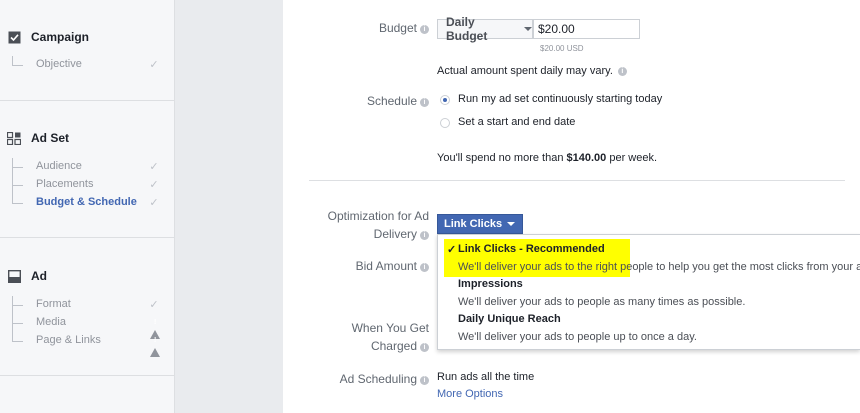 The width and height of the screenshot is (860, 413). What do you see at coordinates (86, 167) in the screenshot?
I see `sidebar-item-audience: Audience ✓` at bounding box center [86, 167].